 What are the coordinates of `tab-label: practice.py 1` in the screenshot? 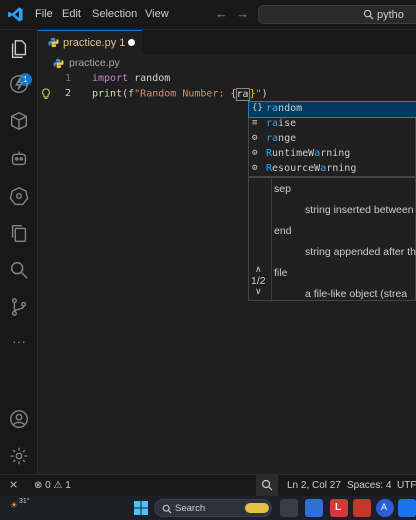 It's located at (94, 43).